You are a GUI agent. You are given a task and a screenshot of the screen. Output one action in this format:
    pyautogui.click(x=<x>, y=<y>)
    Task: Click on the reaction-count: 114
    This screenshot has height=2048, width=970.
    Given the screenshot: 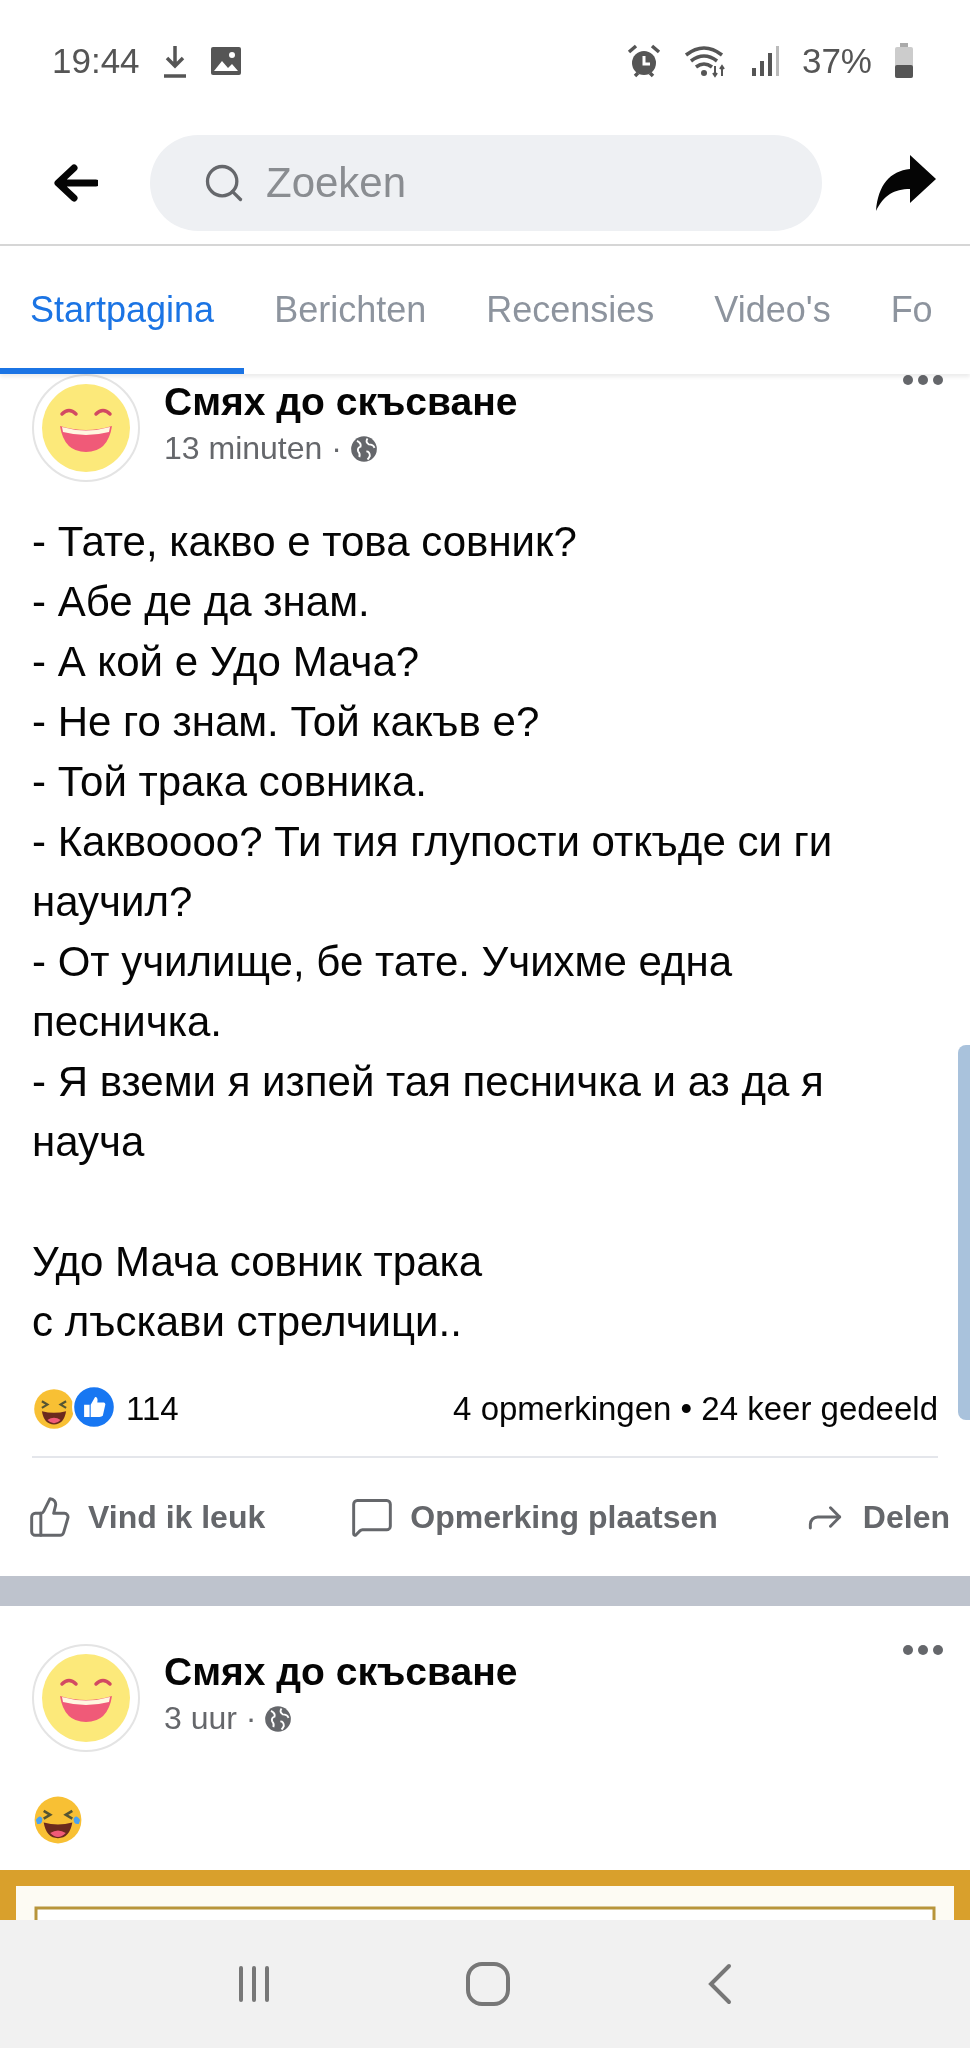 What is the action you would take?
    pyautogui.click(x=152, y=1409)
    